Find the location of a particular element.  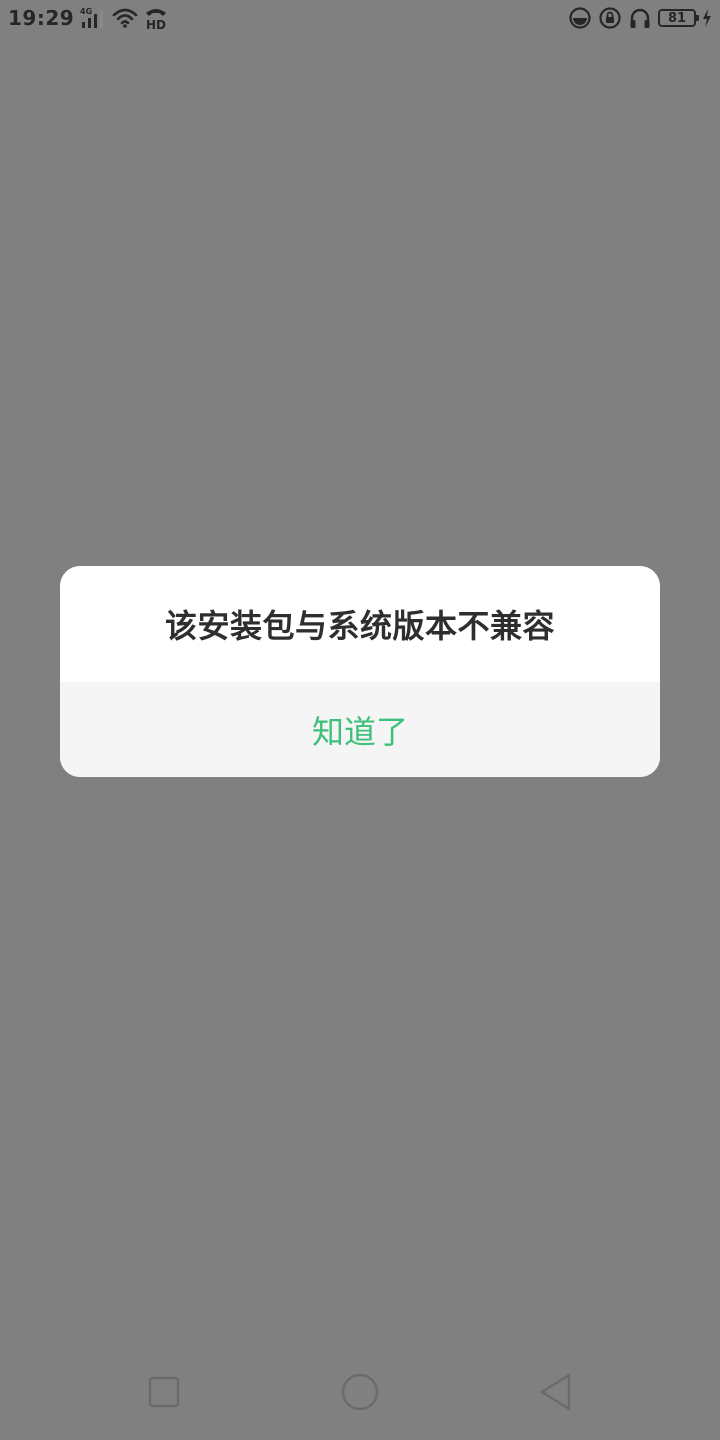

battery-icon: 81 is located at coordinates (678, 18).